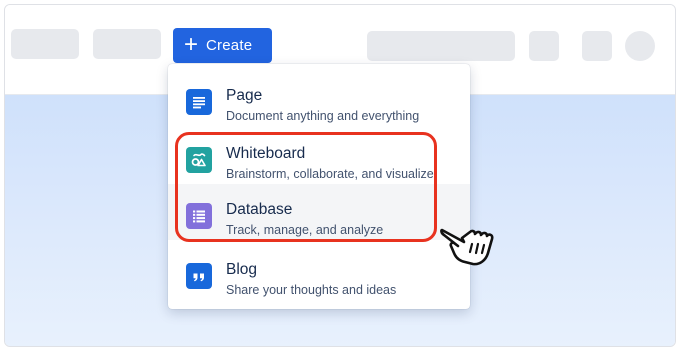 Image resolution: width=680 pixels, height=351 pixels. I want to click on menu-item-description: Share your thoughts and ideas, so click(311, 290).